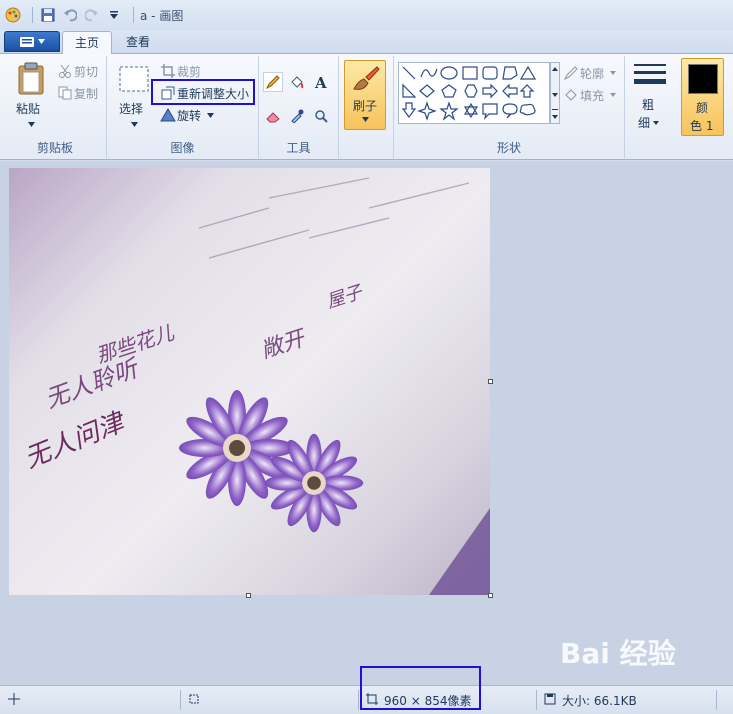 The height and width of the screenshot is (714, 733). Describe the element at coordinates (366, 42) in the screenshot. I see `ribbon-tabs: 主页 查看` at that location.